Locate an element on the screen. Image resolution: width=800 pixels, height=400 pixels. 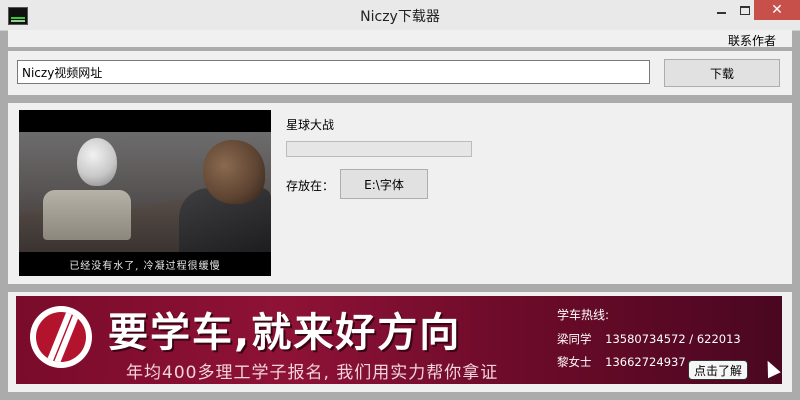
close-icon: ✕ is located at coordinates (777, 10).